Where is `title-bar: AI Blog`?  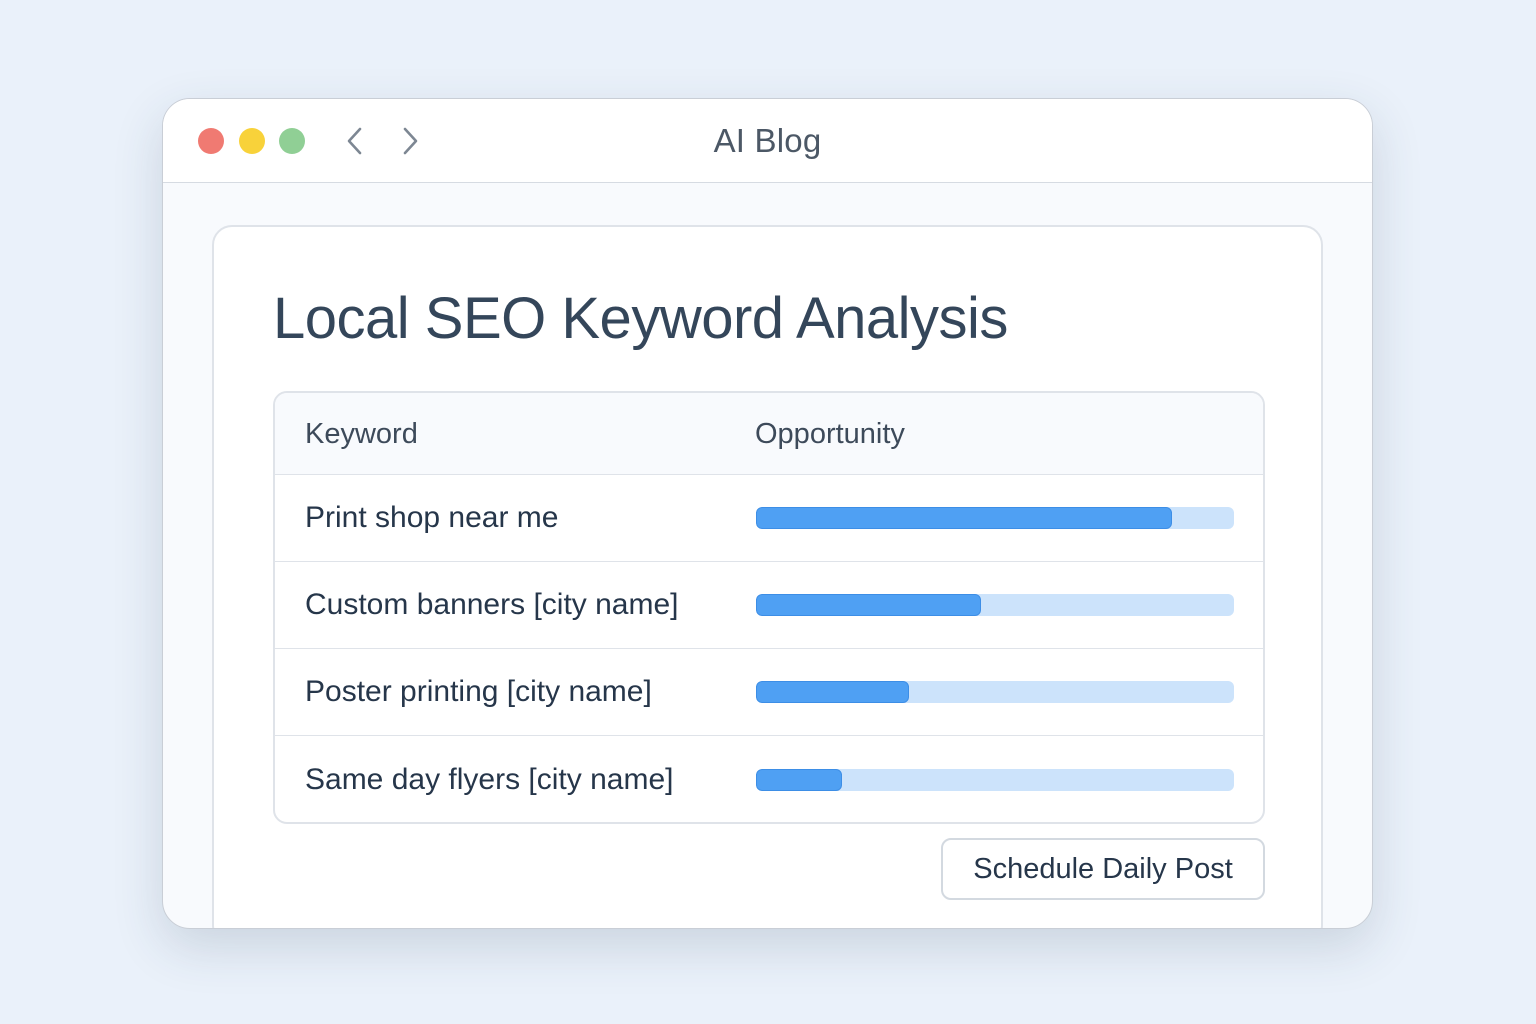 title-bar: AI Blog is located at coordinates (767, 141).